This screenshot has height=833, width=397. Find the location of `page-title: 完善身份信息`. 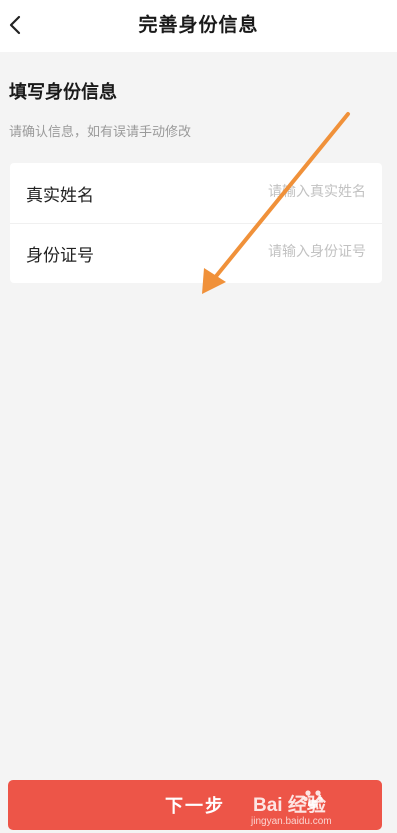

page-title: 完善身份信息 is located at coordinates (198, 25).